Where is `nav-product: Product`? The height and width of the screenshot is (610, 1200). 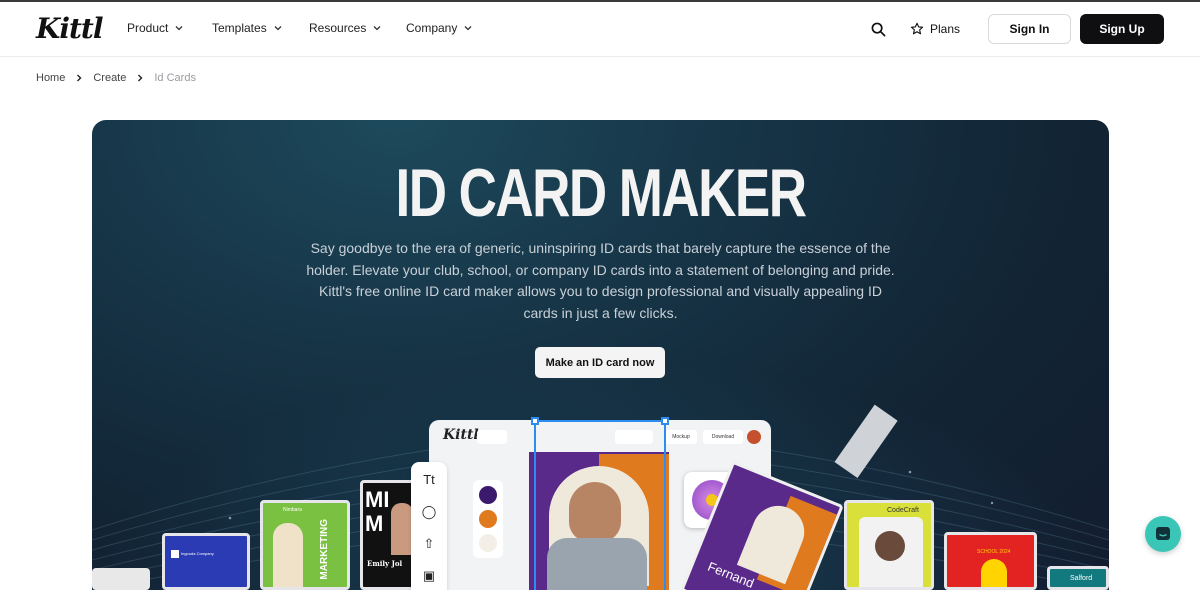 nav-product: Product is located at coordinates (155, 28).